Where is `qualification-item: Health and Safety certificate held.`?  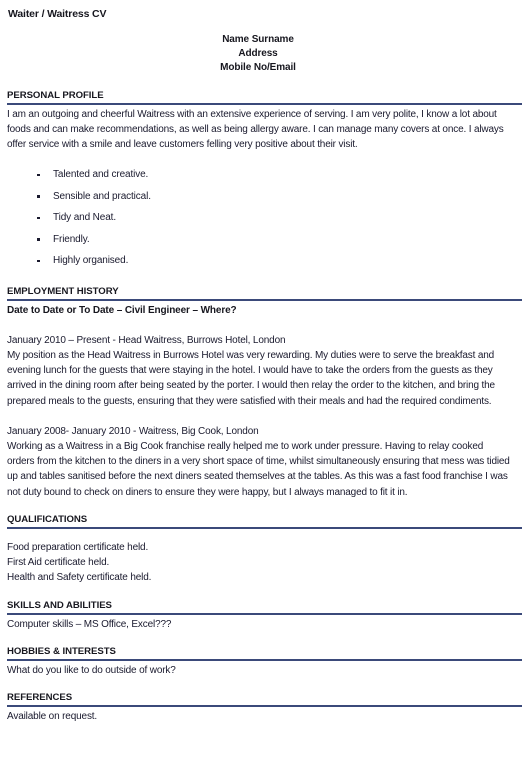
qualification-item: Health and Safety certificate held. is located at coordinates (79, 578).